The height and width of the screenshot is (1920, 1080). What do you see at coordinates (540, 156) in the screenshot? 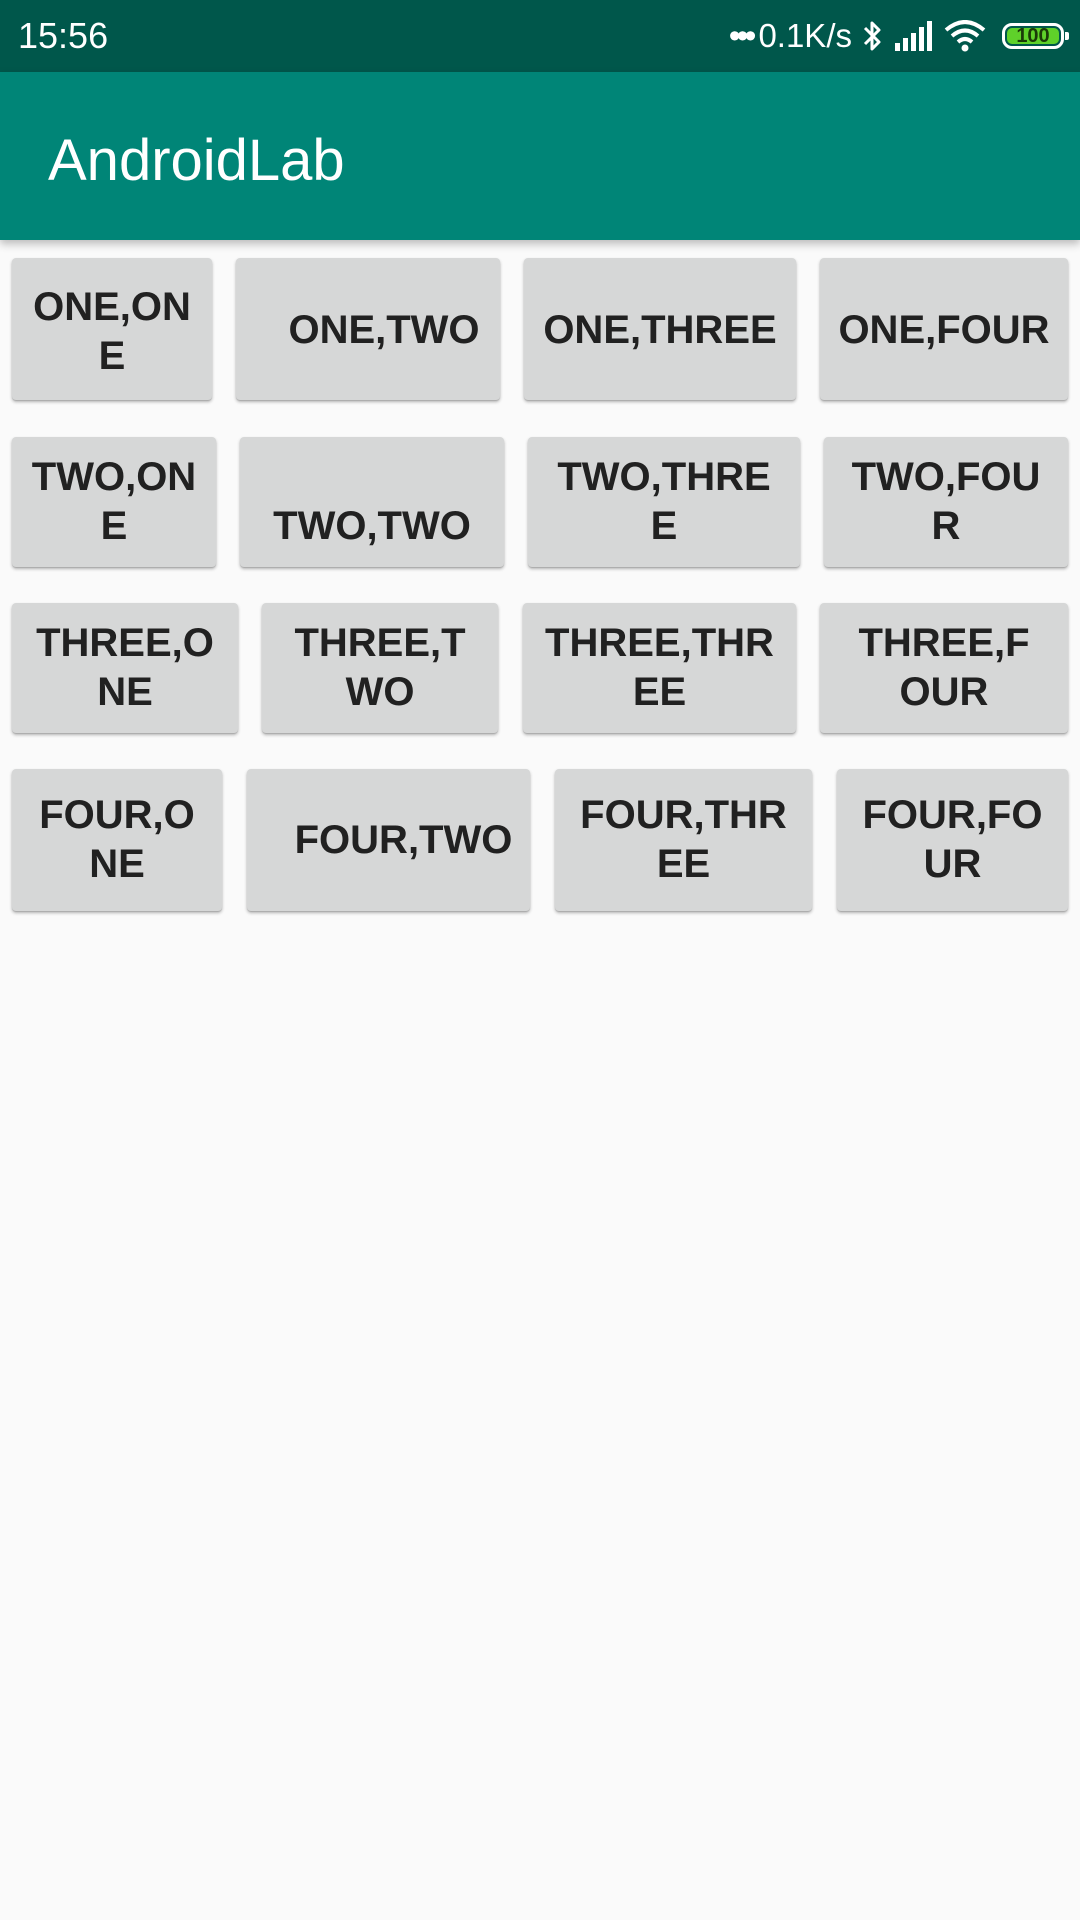
I see `app-bar: AndroidLab` at bounding box center [540, 156].